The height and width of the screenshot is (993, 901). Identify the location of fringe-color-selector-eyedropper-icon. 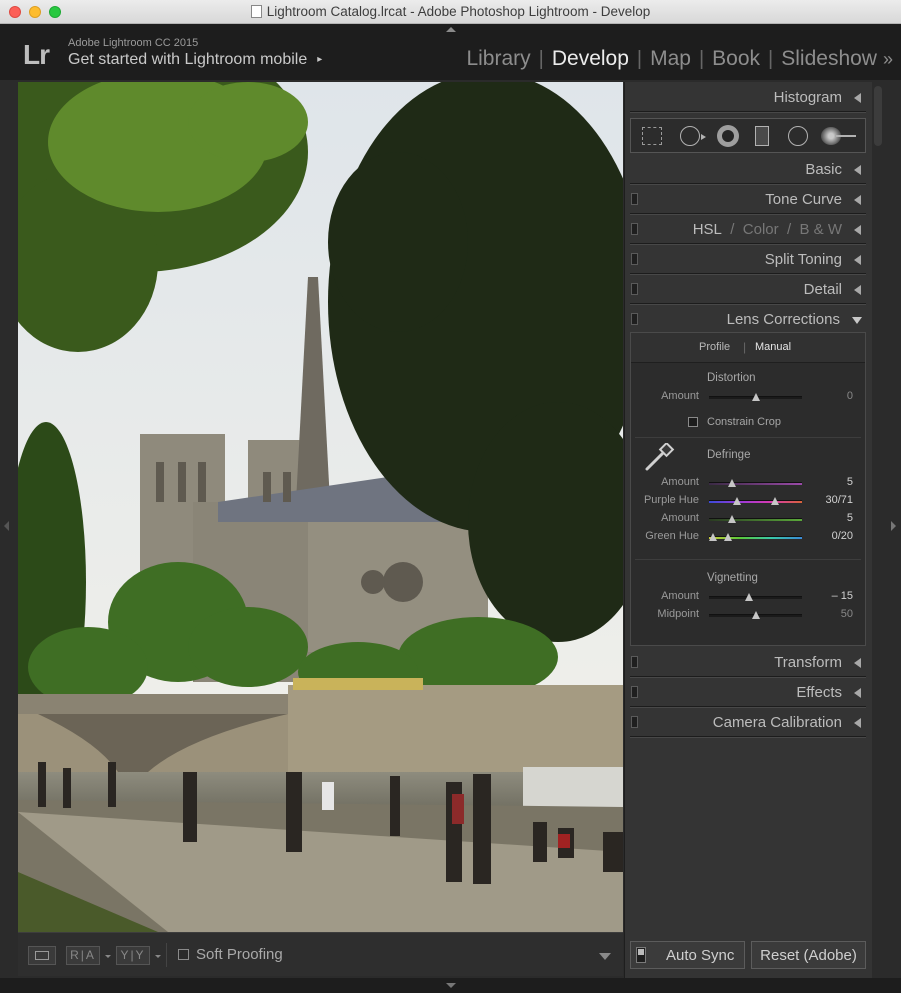
(659, 458).